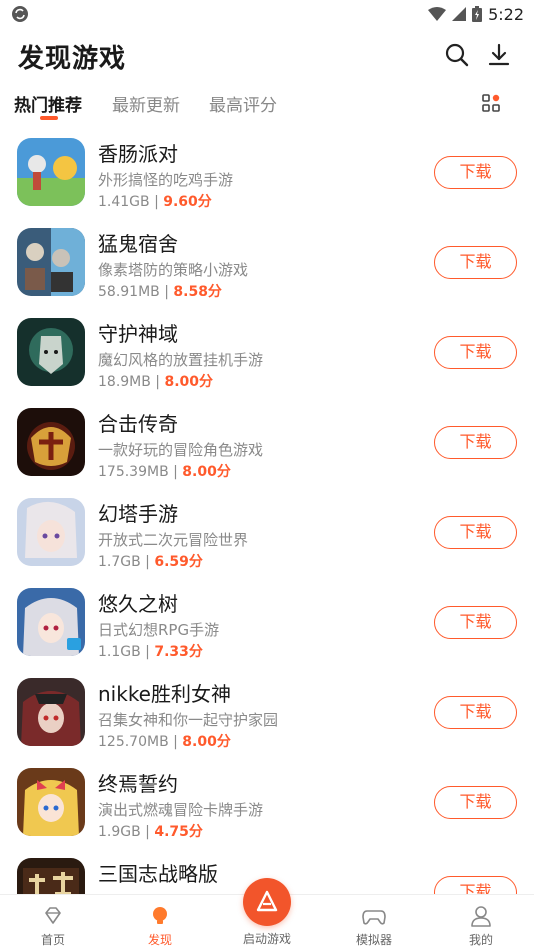 The image size is (534, 950). What do you see at coordinates (181, 450) in the screenshot?
I see `game-description: 一款好玩的冒险角色游戏` at bounding box center [181, 450].